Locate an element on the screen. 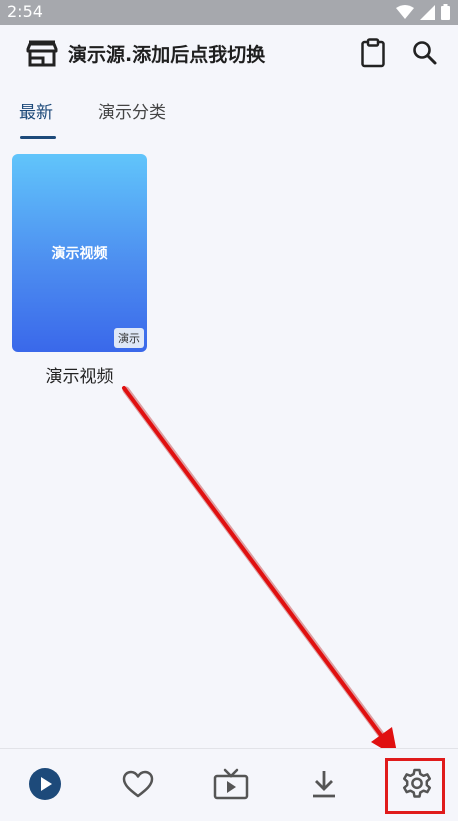 Image resolution: width=458 pixels, height=821 pixels. nav-live-tv is located at coordinates (231, 784).